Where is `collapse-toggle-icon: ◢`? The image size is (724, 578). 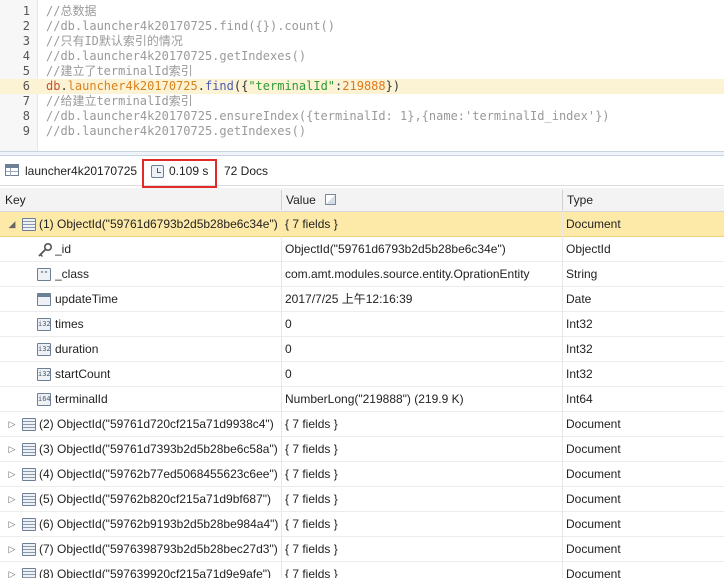 collapse-toggle-icon: ◢ is located at coordinates (12, 224).